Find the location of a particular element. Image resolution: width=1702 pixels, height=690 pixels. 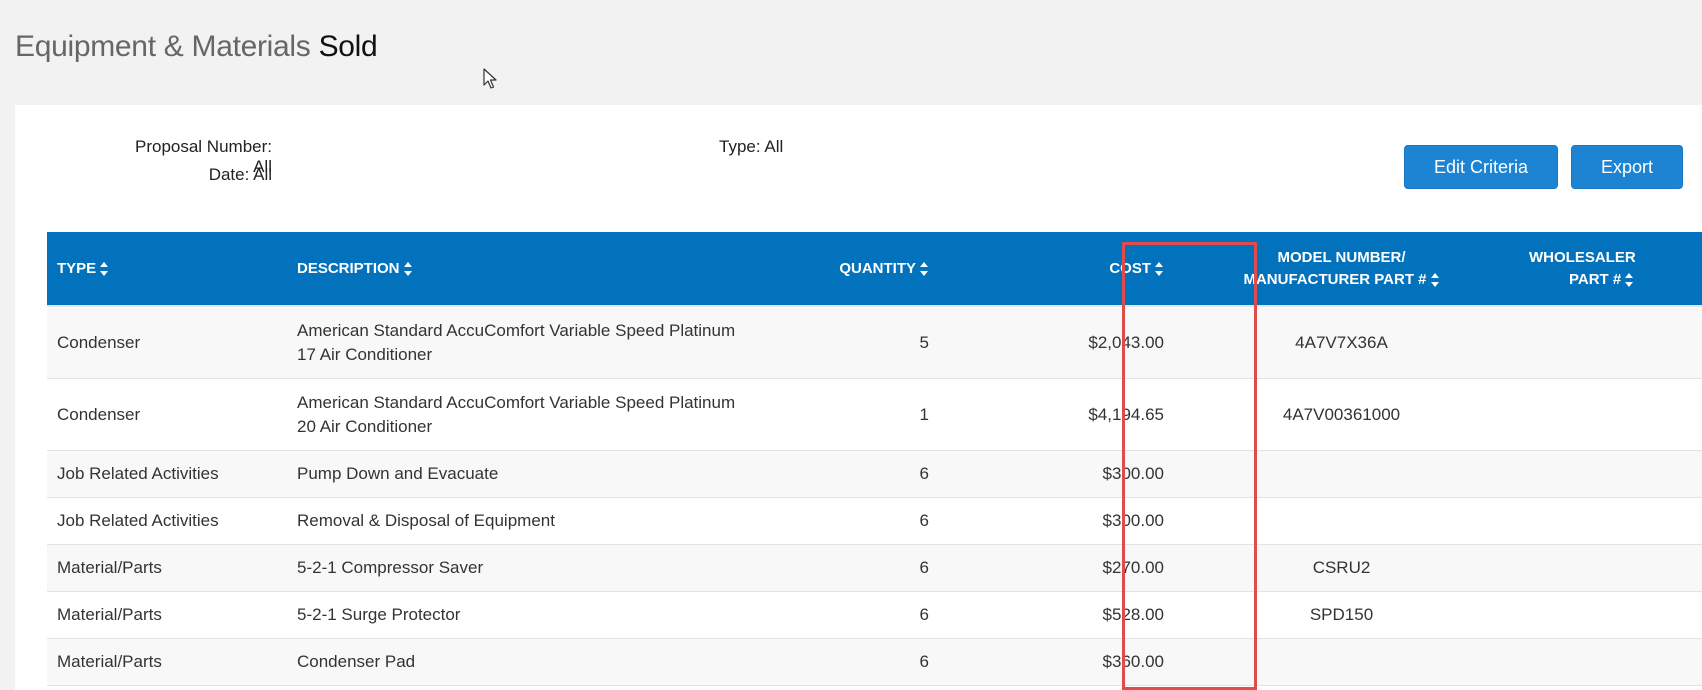

cell-model-number: 4A7V7X36A is located at coordinates (1341, 342).